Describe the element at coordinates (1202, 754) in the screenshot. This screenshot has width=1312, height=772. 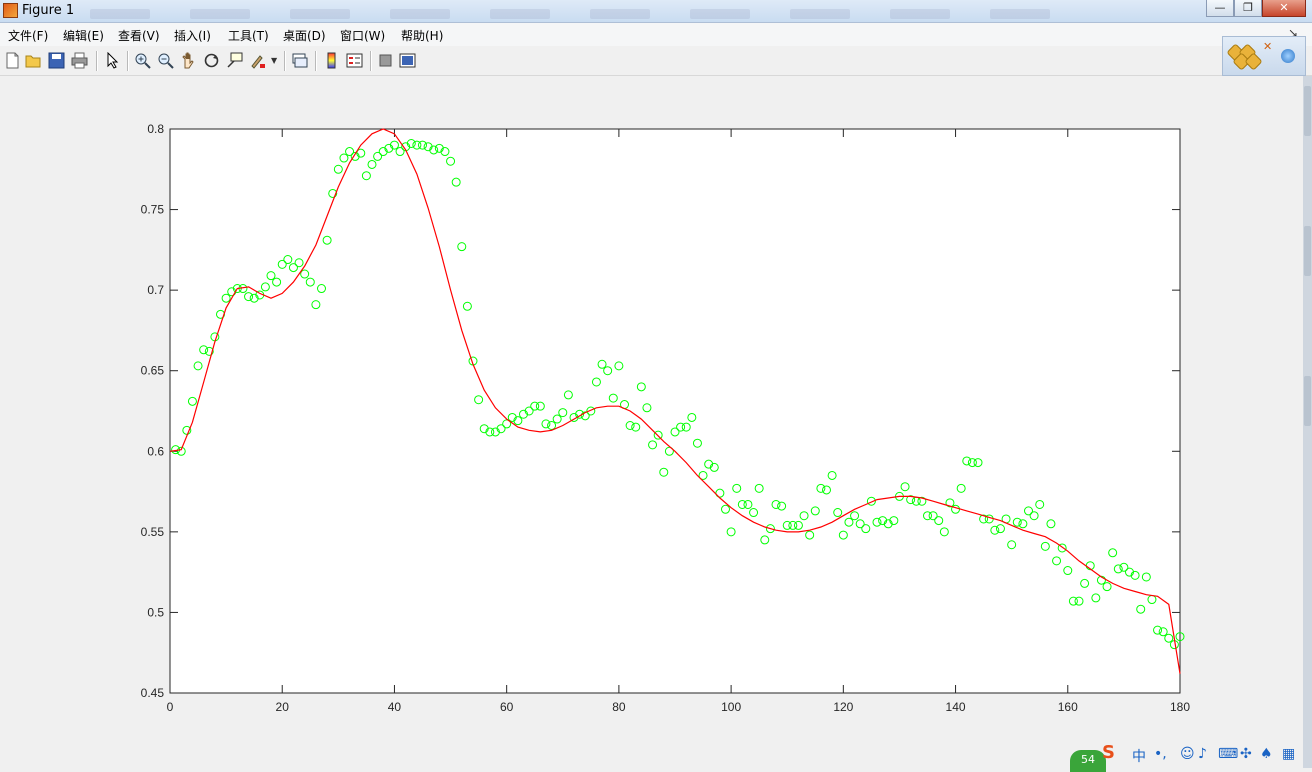
I see `microphone-icon: ♪` at that location.